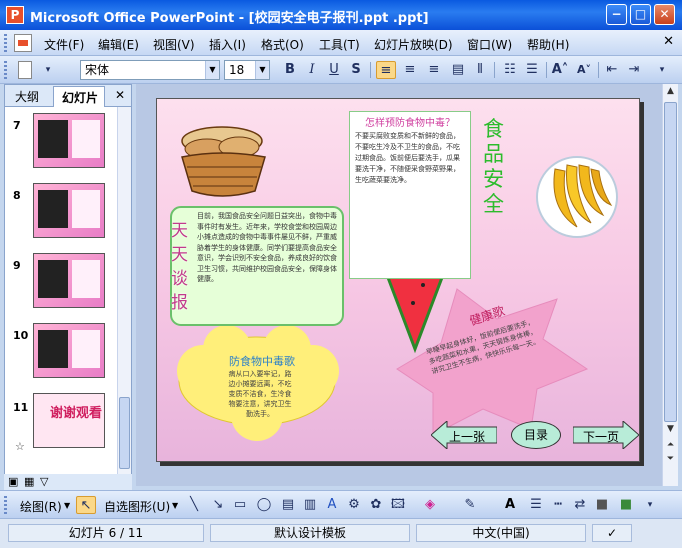 The width and height of the screenshot is (682, 548). What do you see at coordinates (332, 505) in the screenshot?
I see `wordart-icon: A` at bounding box center [332, 505].